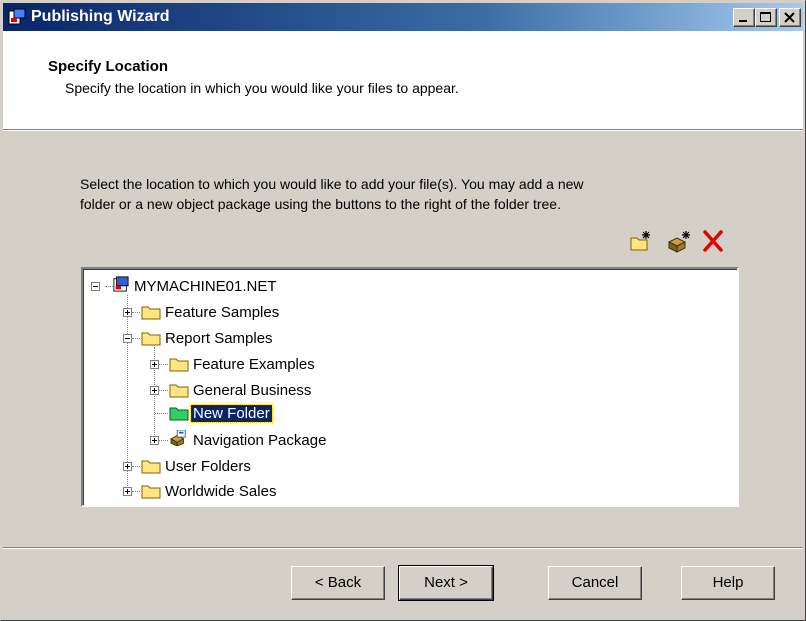 The width and height of the screenshot is (806, 621). I want to click on cancel-button: Cancel, so click(595, 583).